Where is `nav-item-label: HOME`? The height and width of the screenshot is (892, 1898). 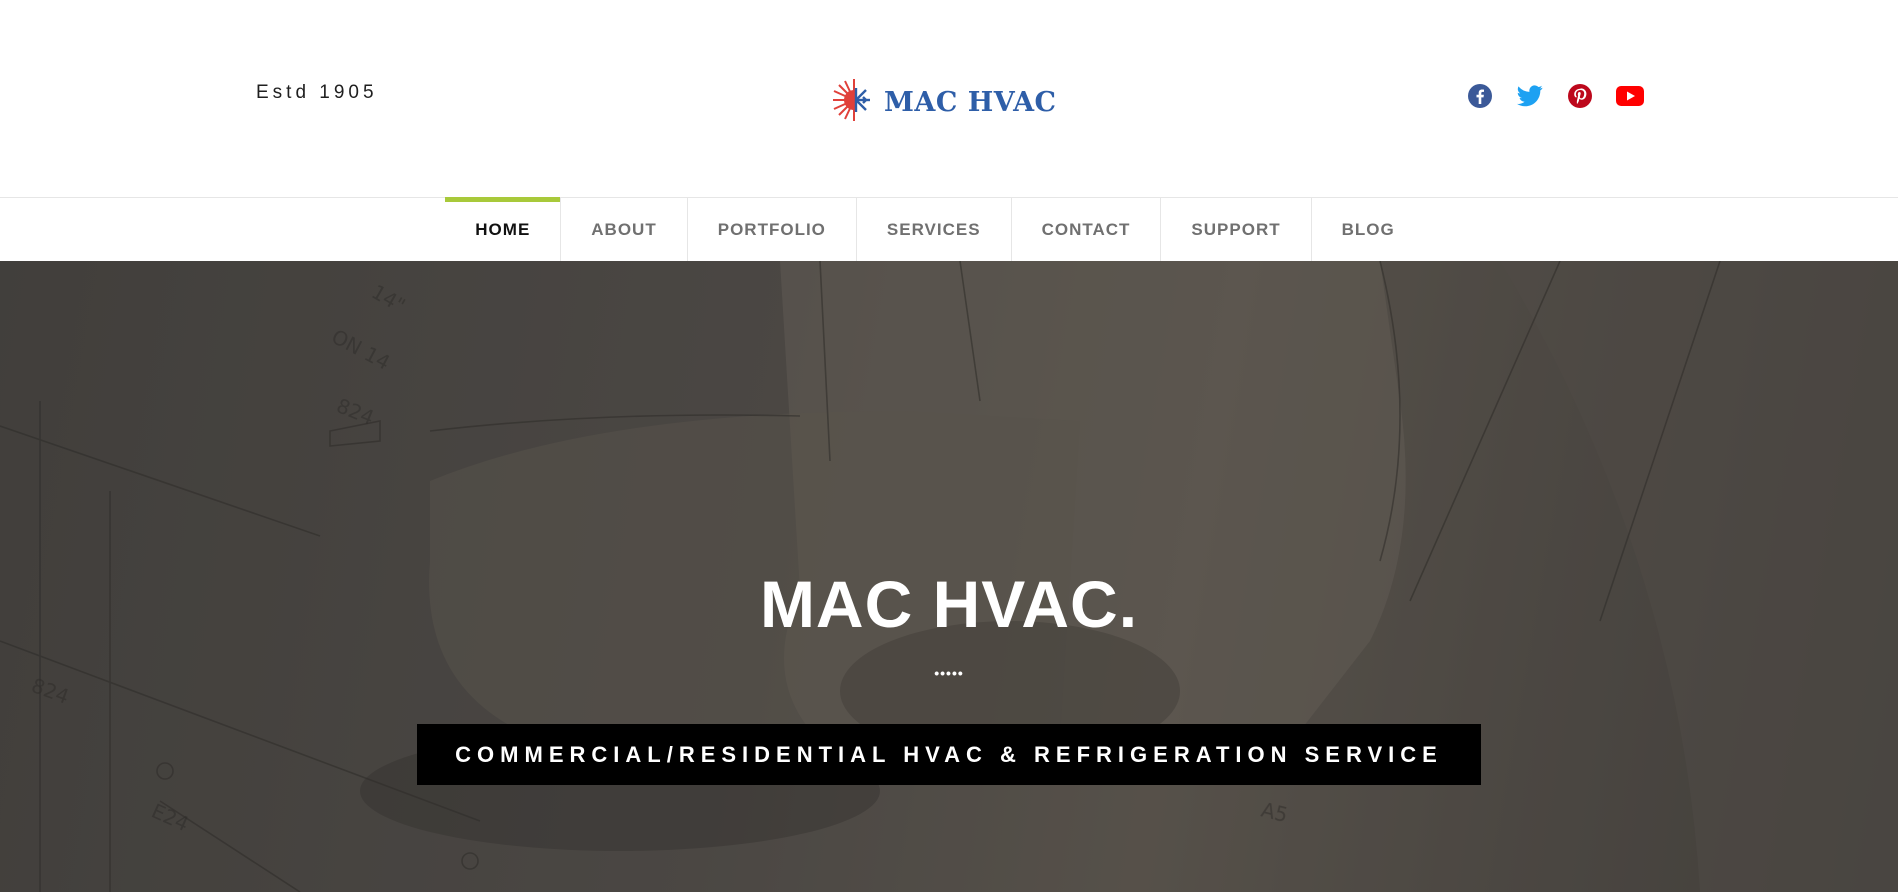 nav-item-label: HOME is located at coordinates (503, 229).